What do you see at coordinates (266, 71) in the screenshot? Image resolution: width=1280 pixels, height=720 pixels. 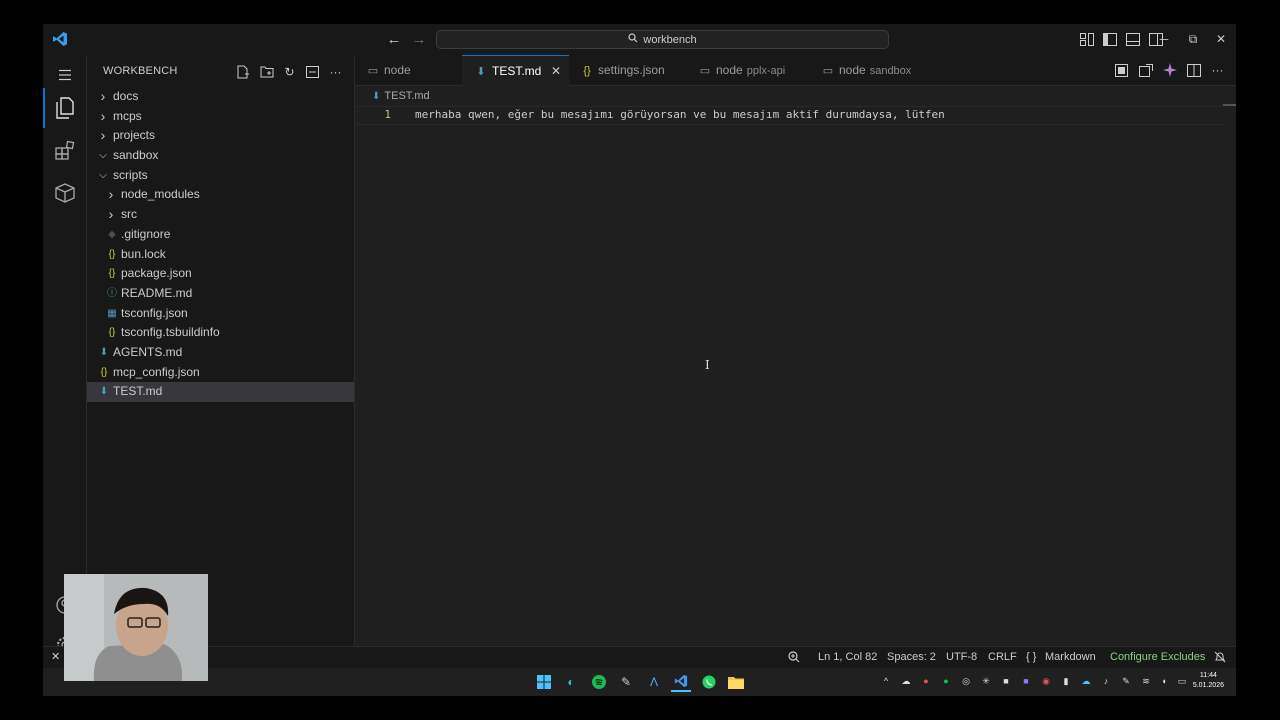 I see `new-folder-icon` at bounding box center [266, 71].